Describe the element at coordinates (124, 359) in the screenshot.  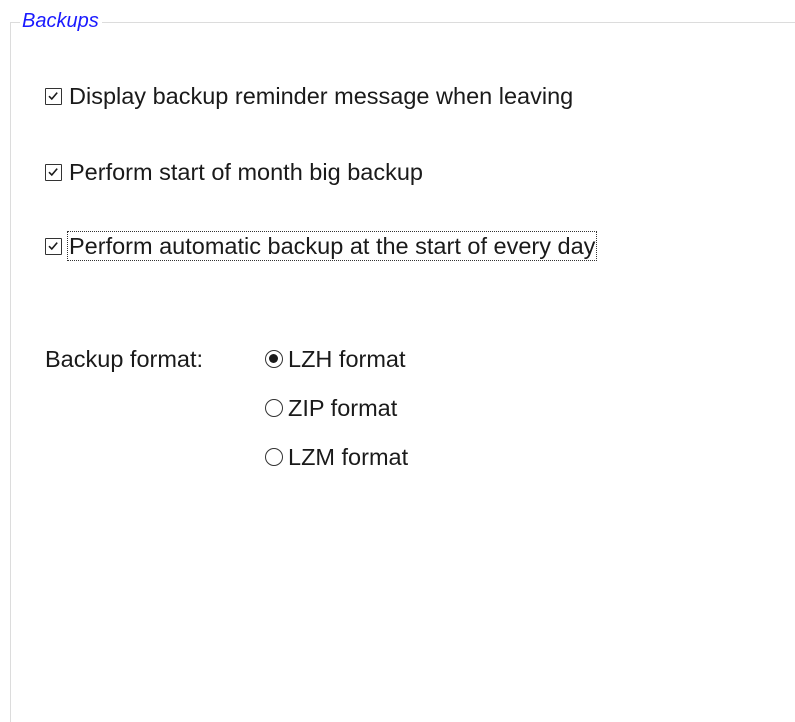
I see `backup-format-label: Backup format:` at that location.